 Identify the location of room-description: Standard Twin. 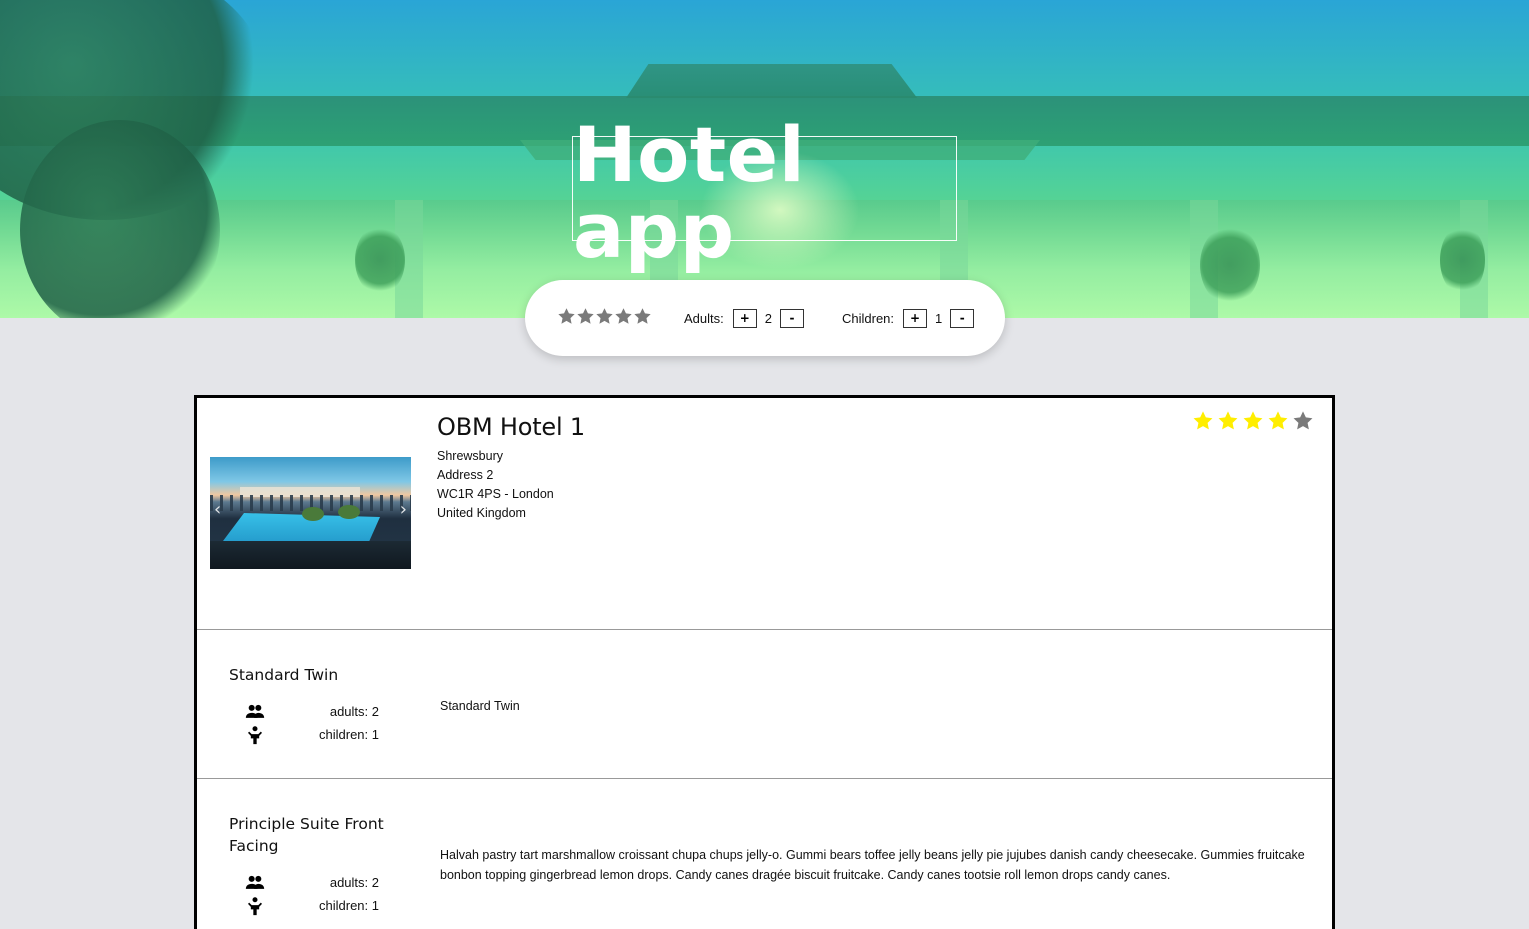
(480, 706).